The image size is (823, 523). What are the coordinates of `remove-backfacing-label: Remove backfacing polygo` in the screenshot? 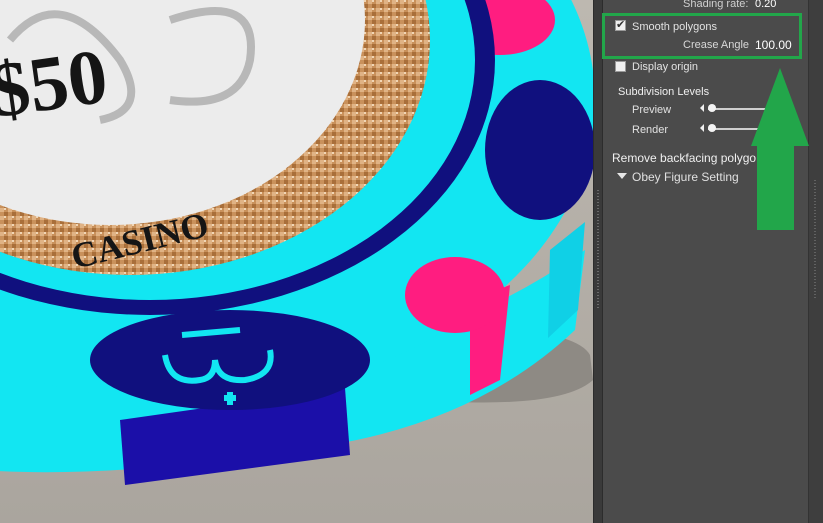 It's located at (684, 158).